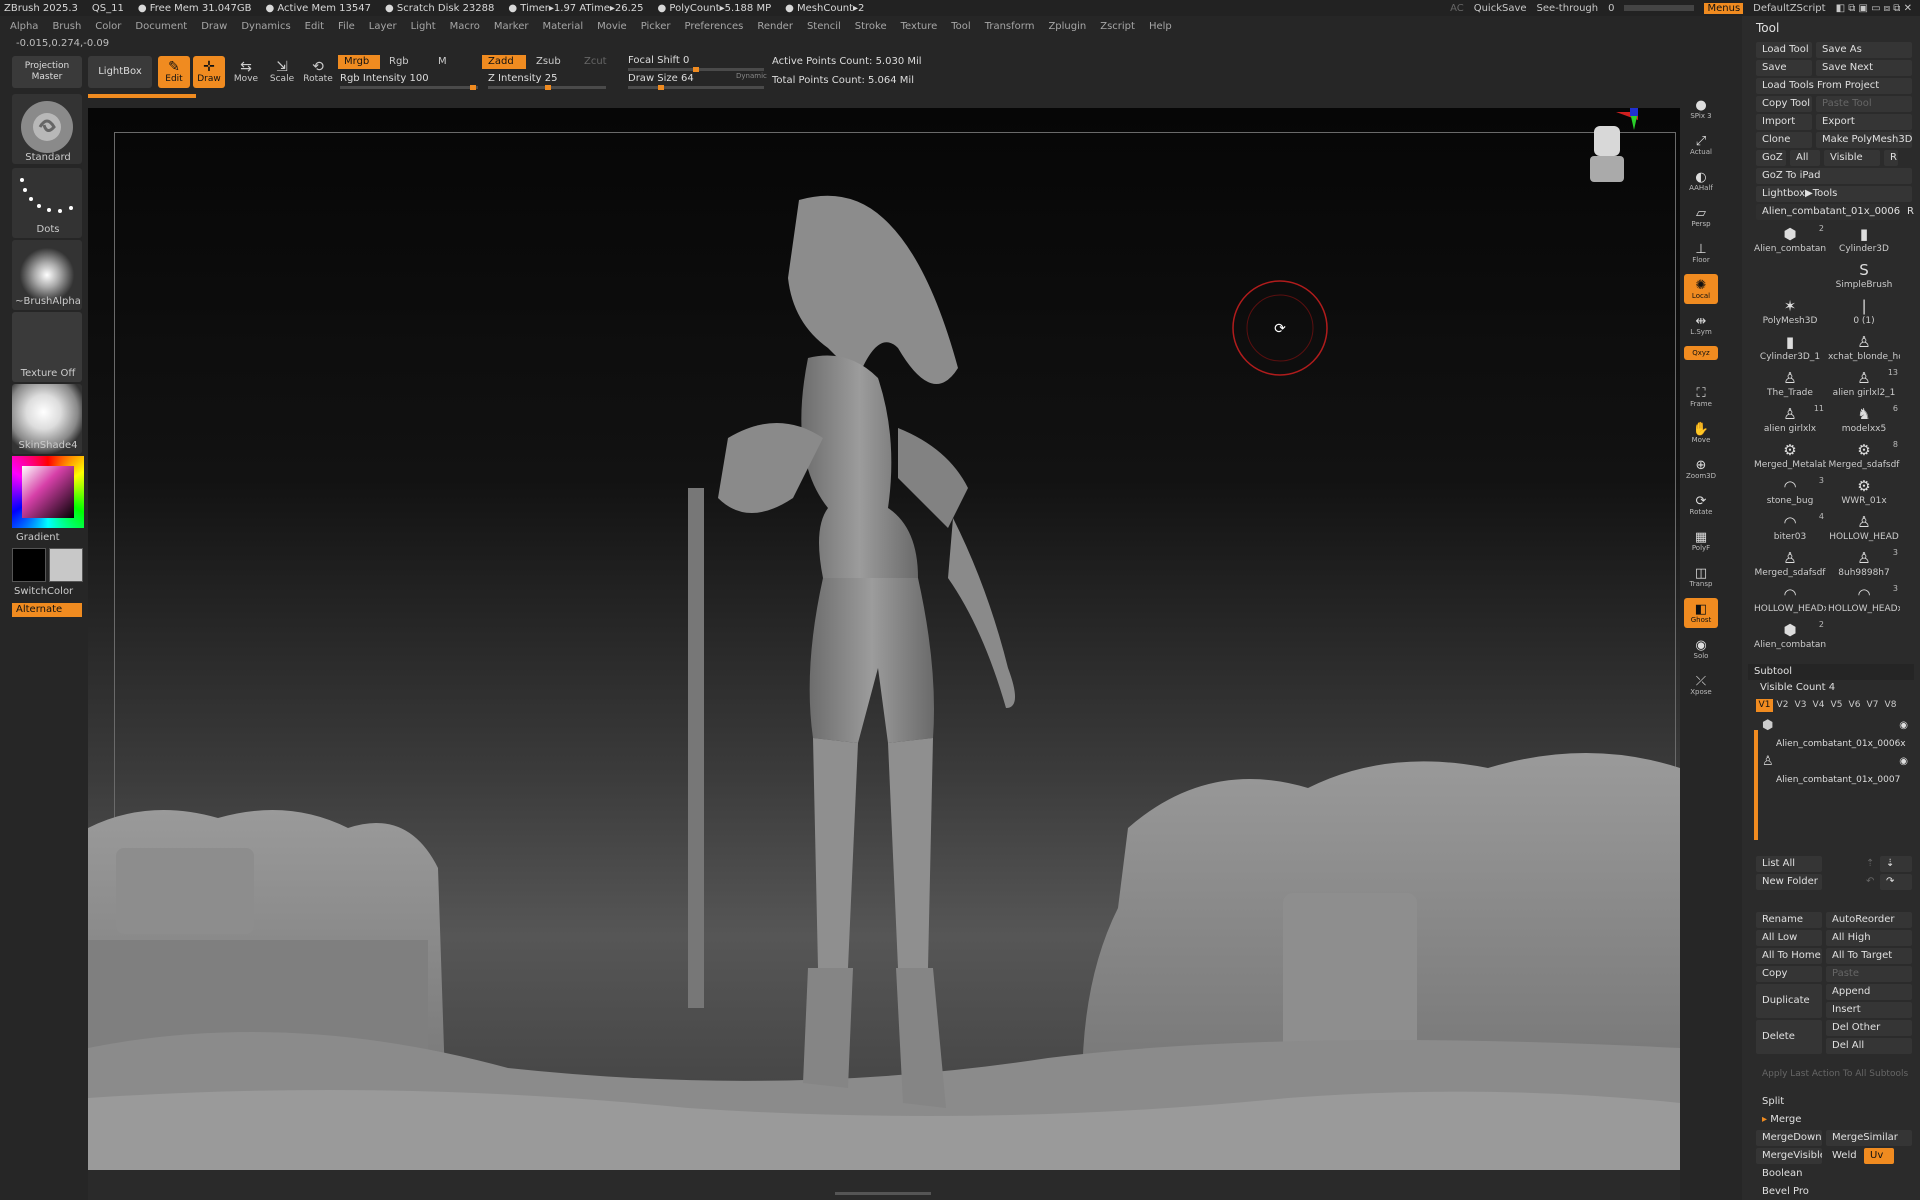 The width and height of the screenshot is (1920, 1200). Describe the element at coordinates (1790, 458) in the screenshot. I see `tool-thumb-merged-metalab: ⚙ Merged_Metalab` at that location.